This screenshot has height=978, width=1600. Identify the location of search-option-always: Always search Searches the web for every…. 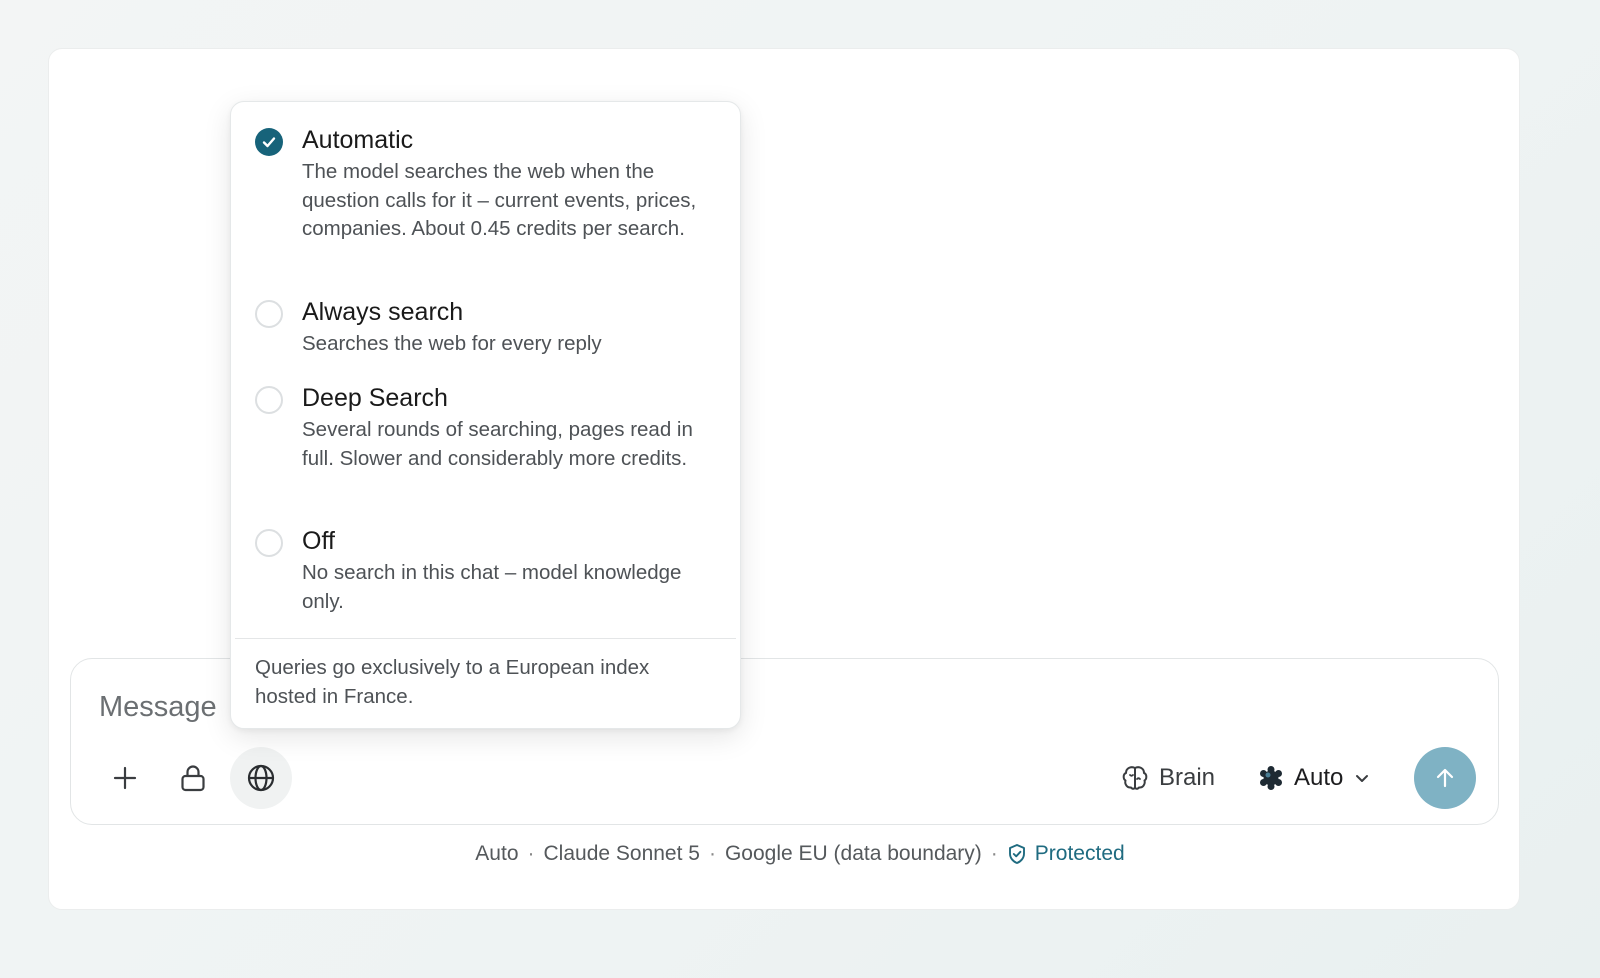
(485, 328).